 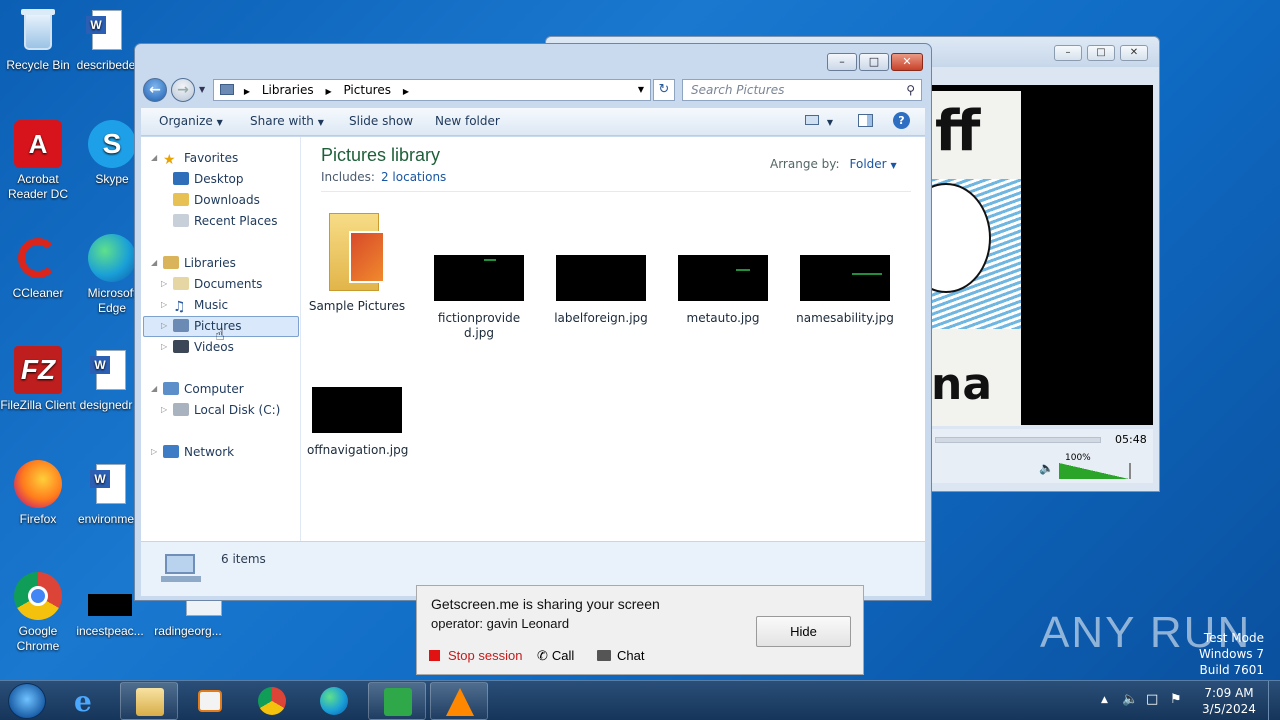 What do you see at coordinates (641, 90) in the screenshot?
I see `address-dropdown-icon: ▼` at bounding box center [641, 90].